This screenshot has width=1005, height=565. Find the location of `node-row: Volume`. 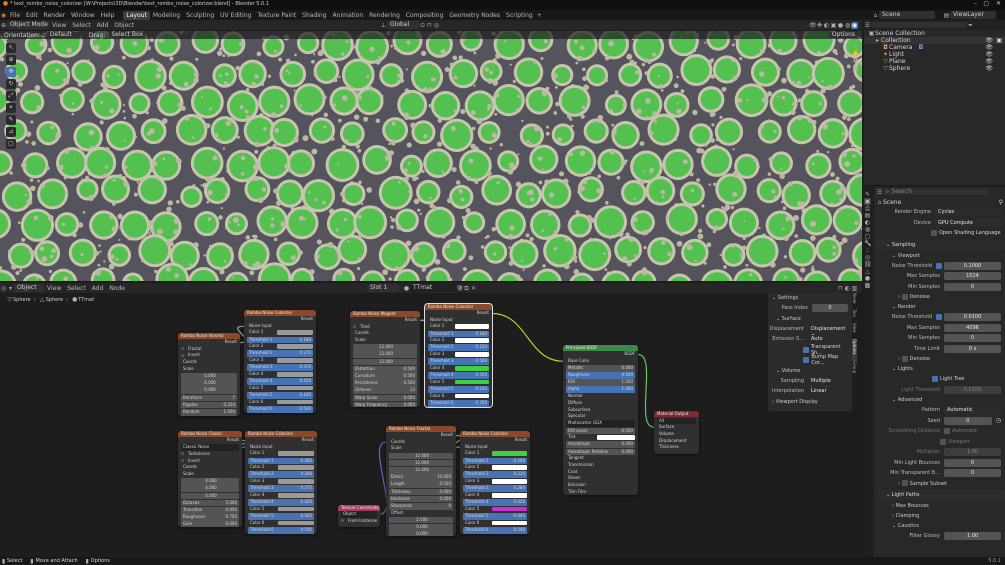

node-row: Volume is located at coordinates (676, 434).